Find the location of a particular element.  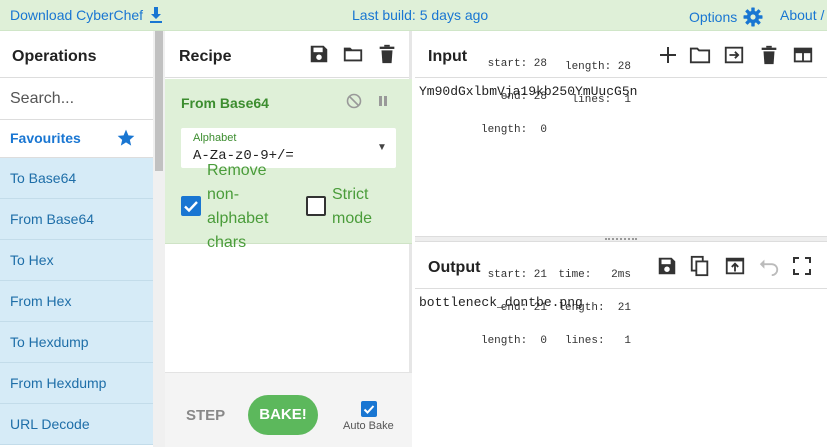

input-textarea: Ym90dGxlbmVja19kb250YmUucG5n is located at coordinates (528, 91).